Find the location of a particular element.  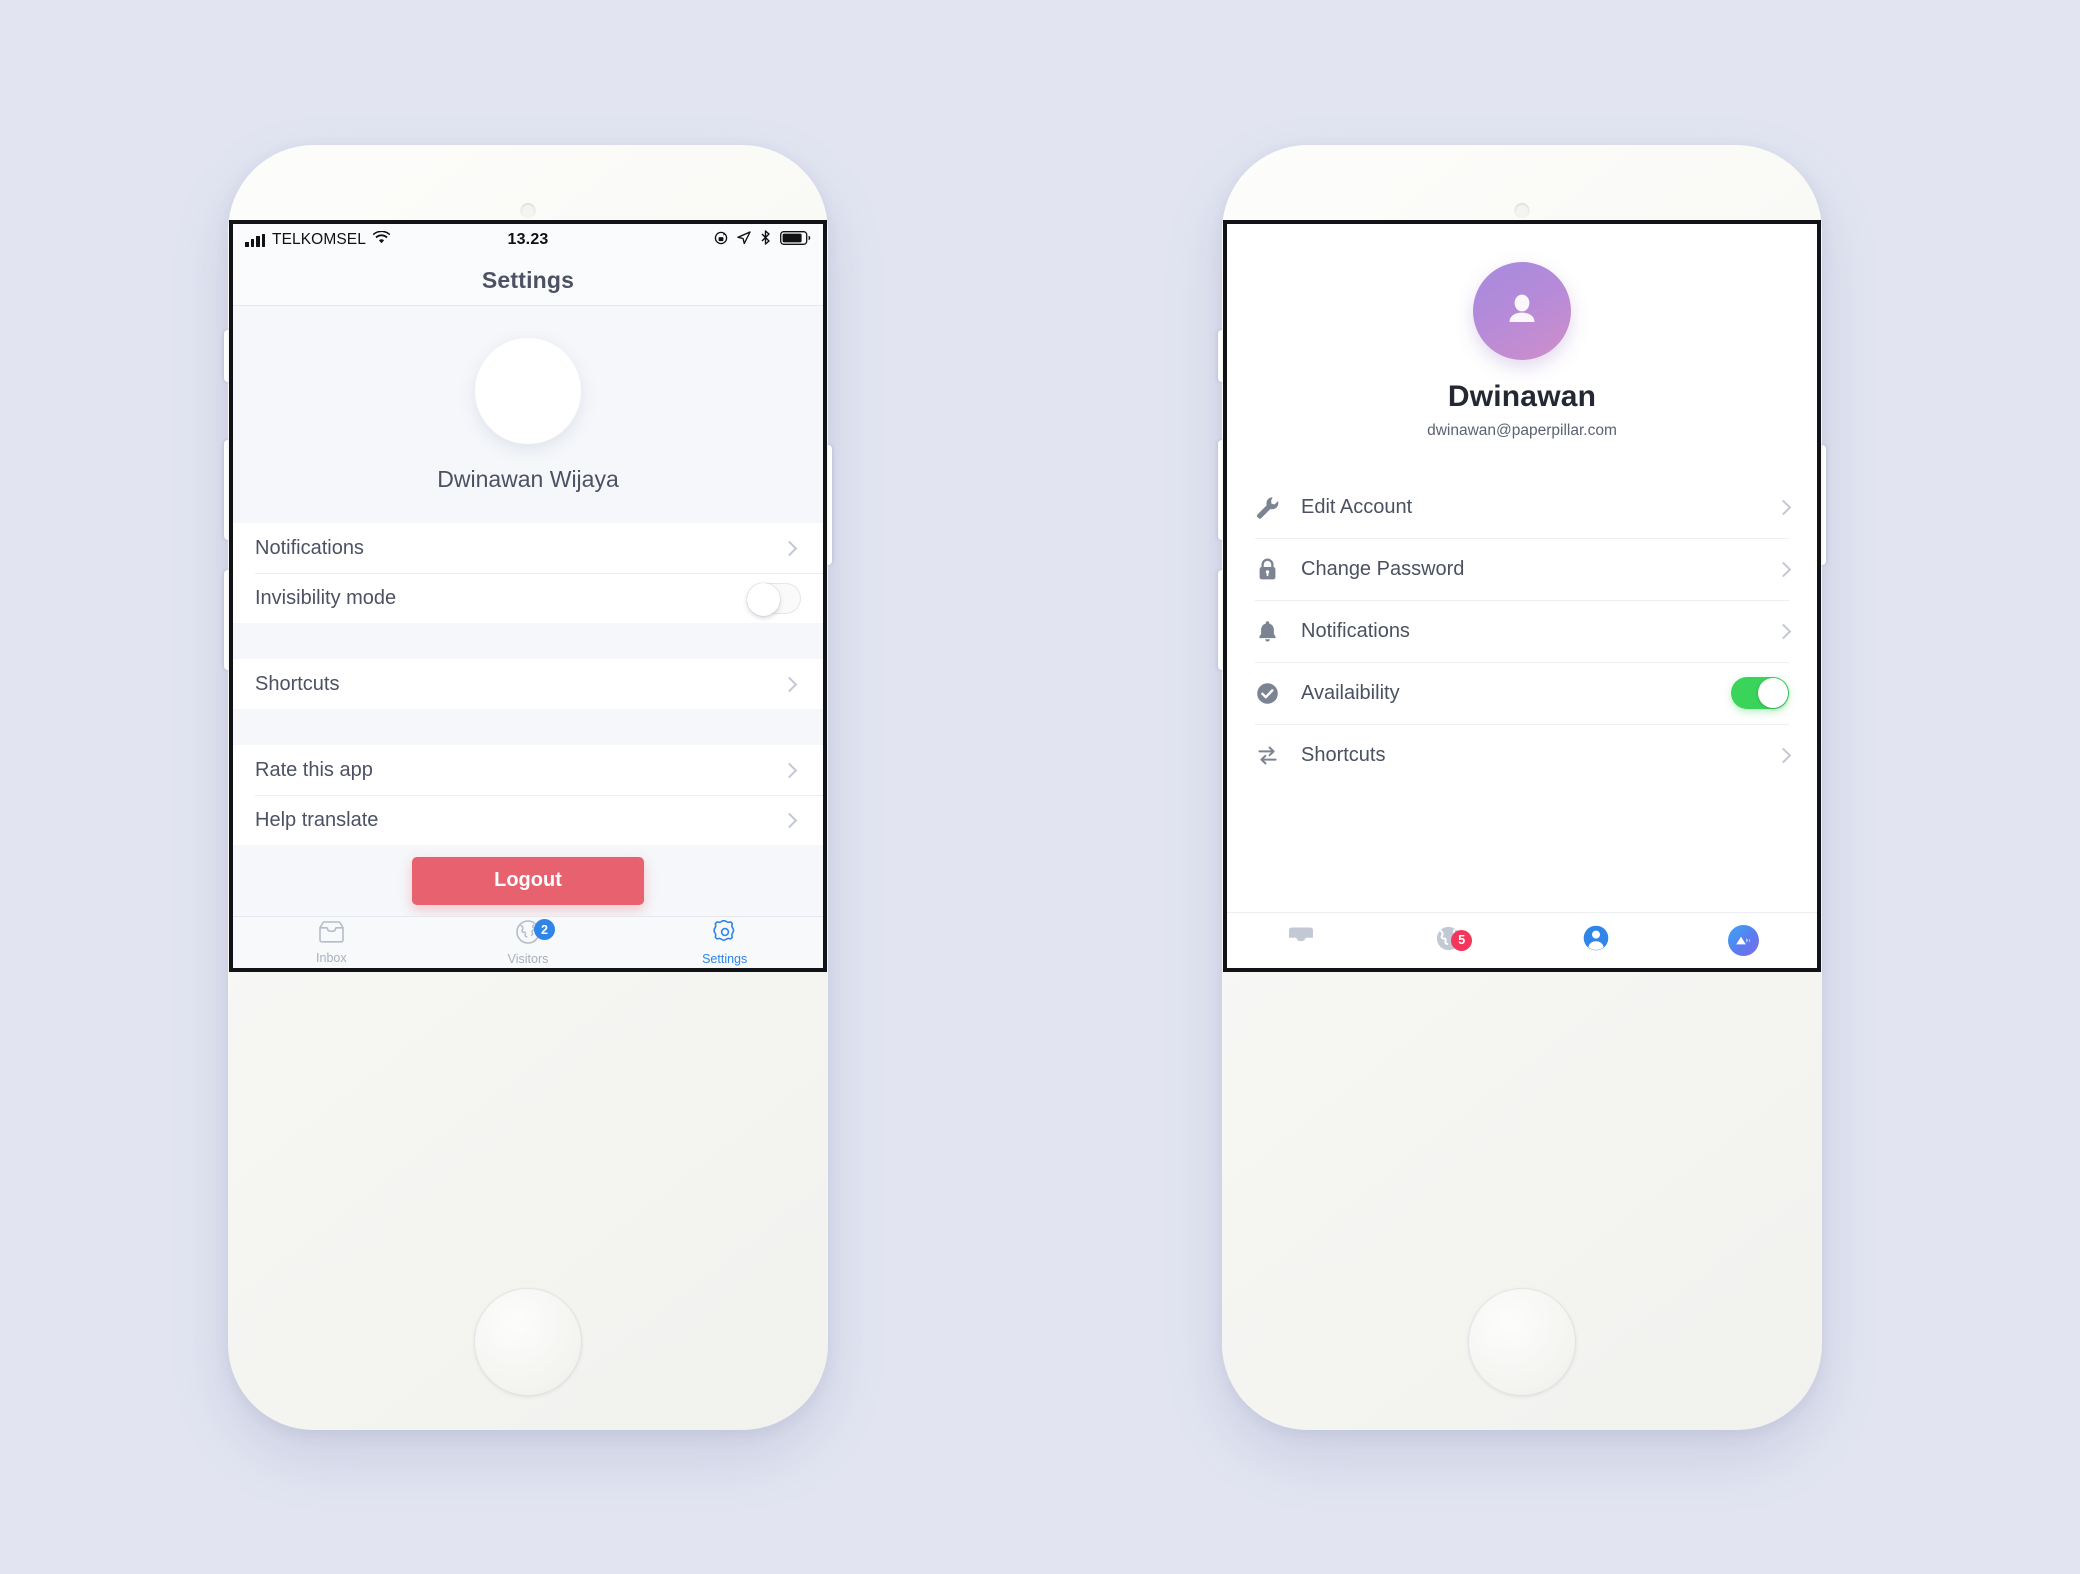

tab-bar-left: Inbox 2 Visitors Settings is located at coordinates (528, 942).